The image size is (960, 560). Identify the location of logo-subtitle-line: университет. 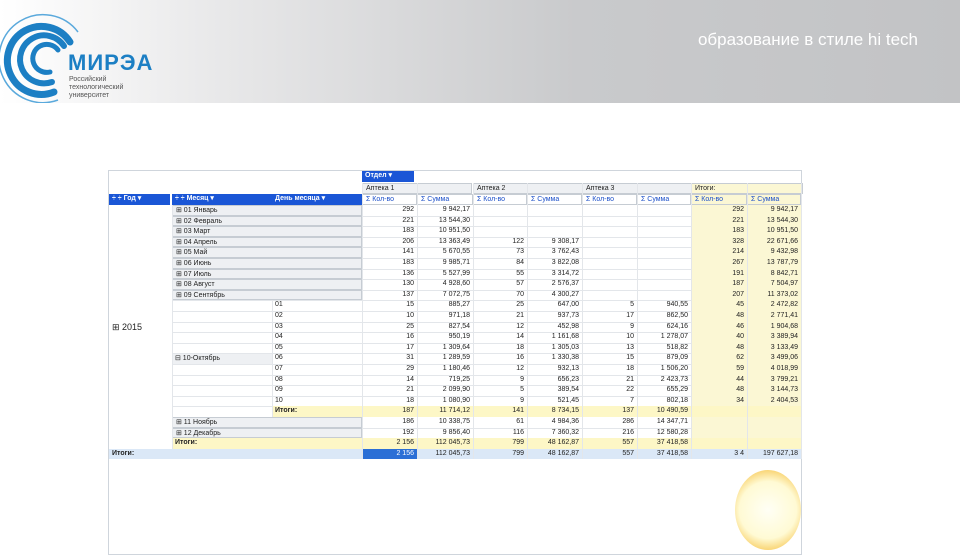
(89, 95).